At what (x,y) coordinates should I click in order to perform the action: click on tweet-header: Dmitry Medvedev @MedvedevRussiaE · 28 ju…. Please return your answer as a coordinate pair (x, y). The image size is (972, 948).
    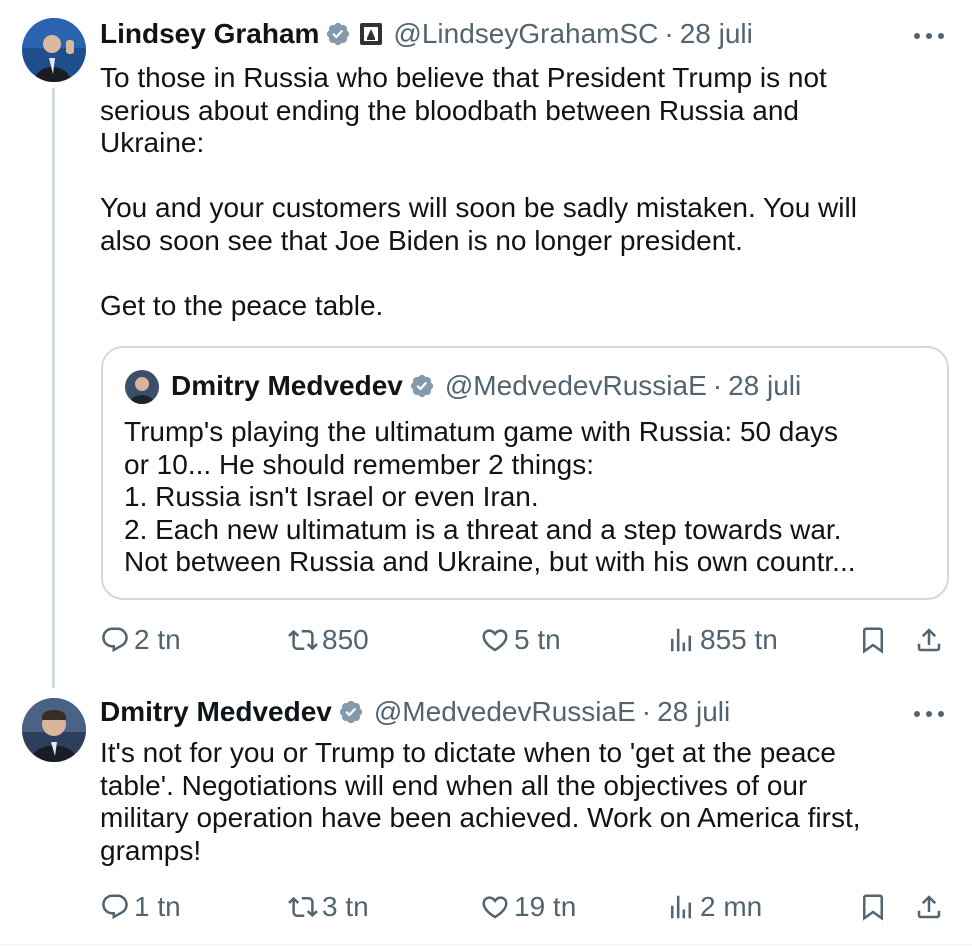
    Looking at the image, I should click on (415, 712).